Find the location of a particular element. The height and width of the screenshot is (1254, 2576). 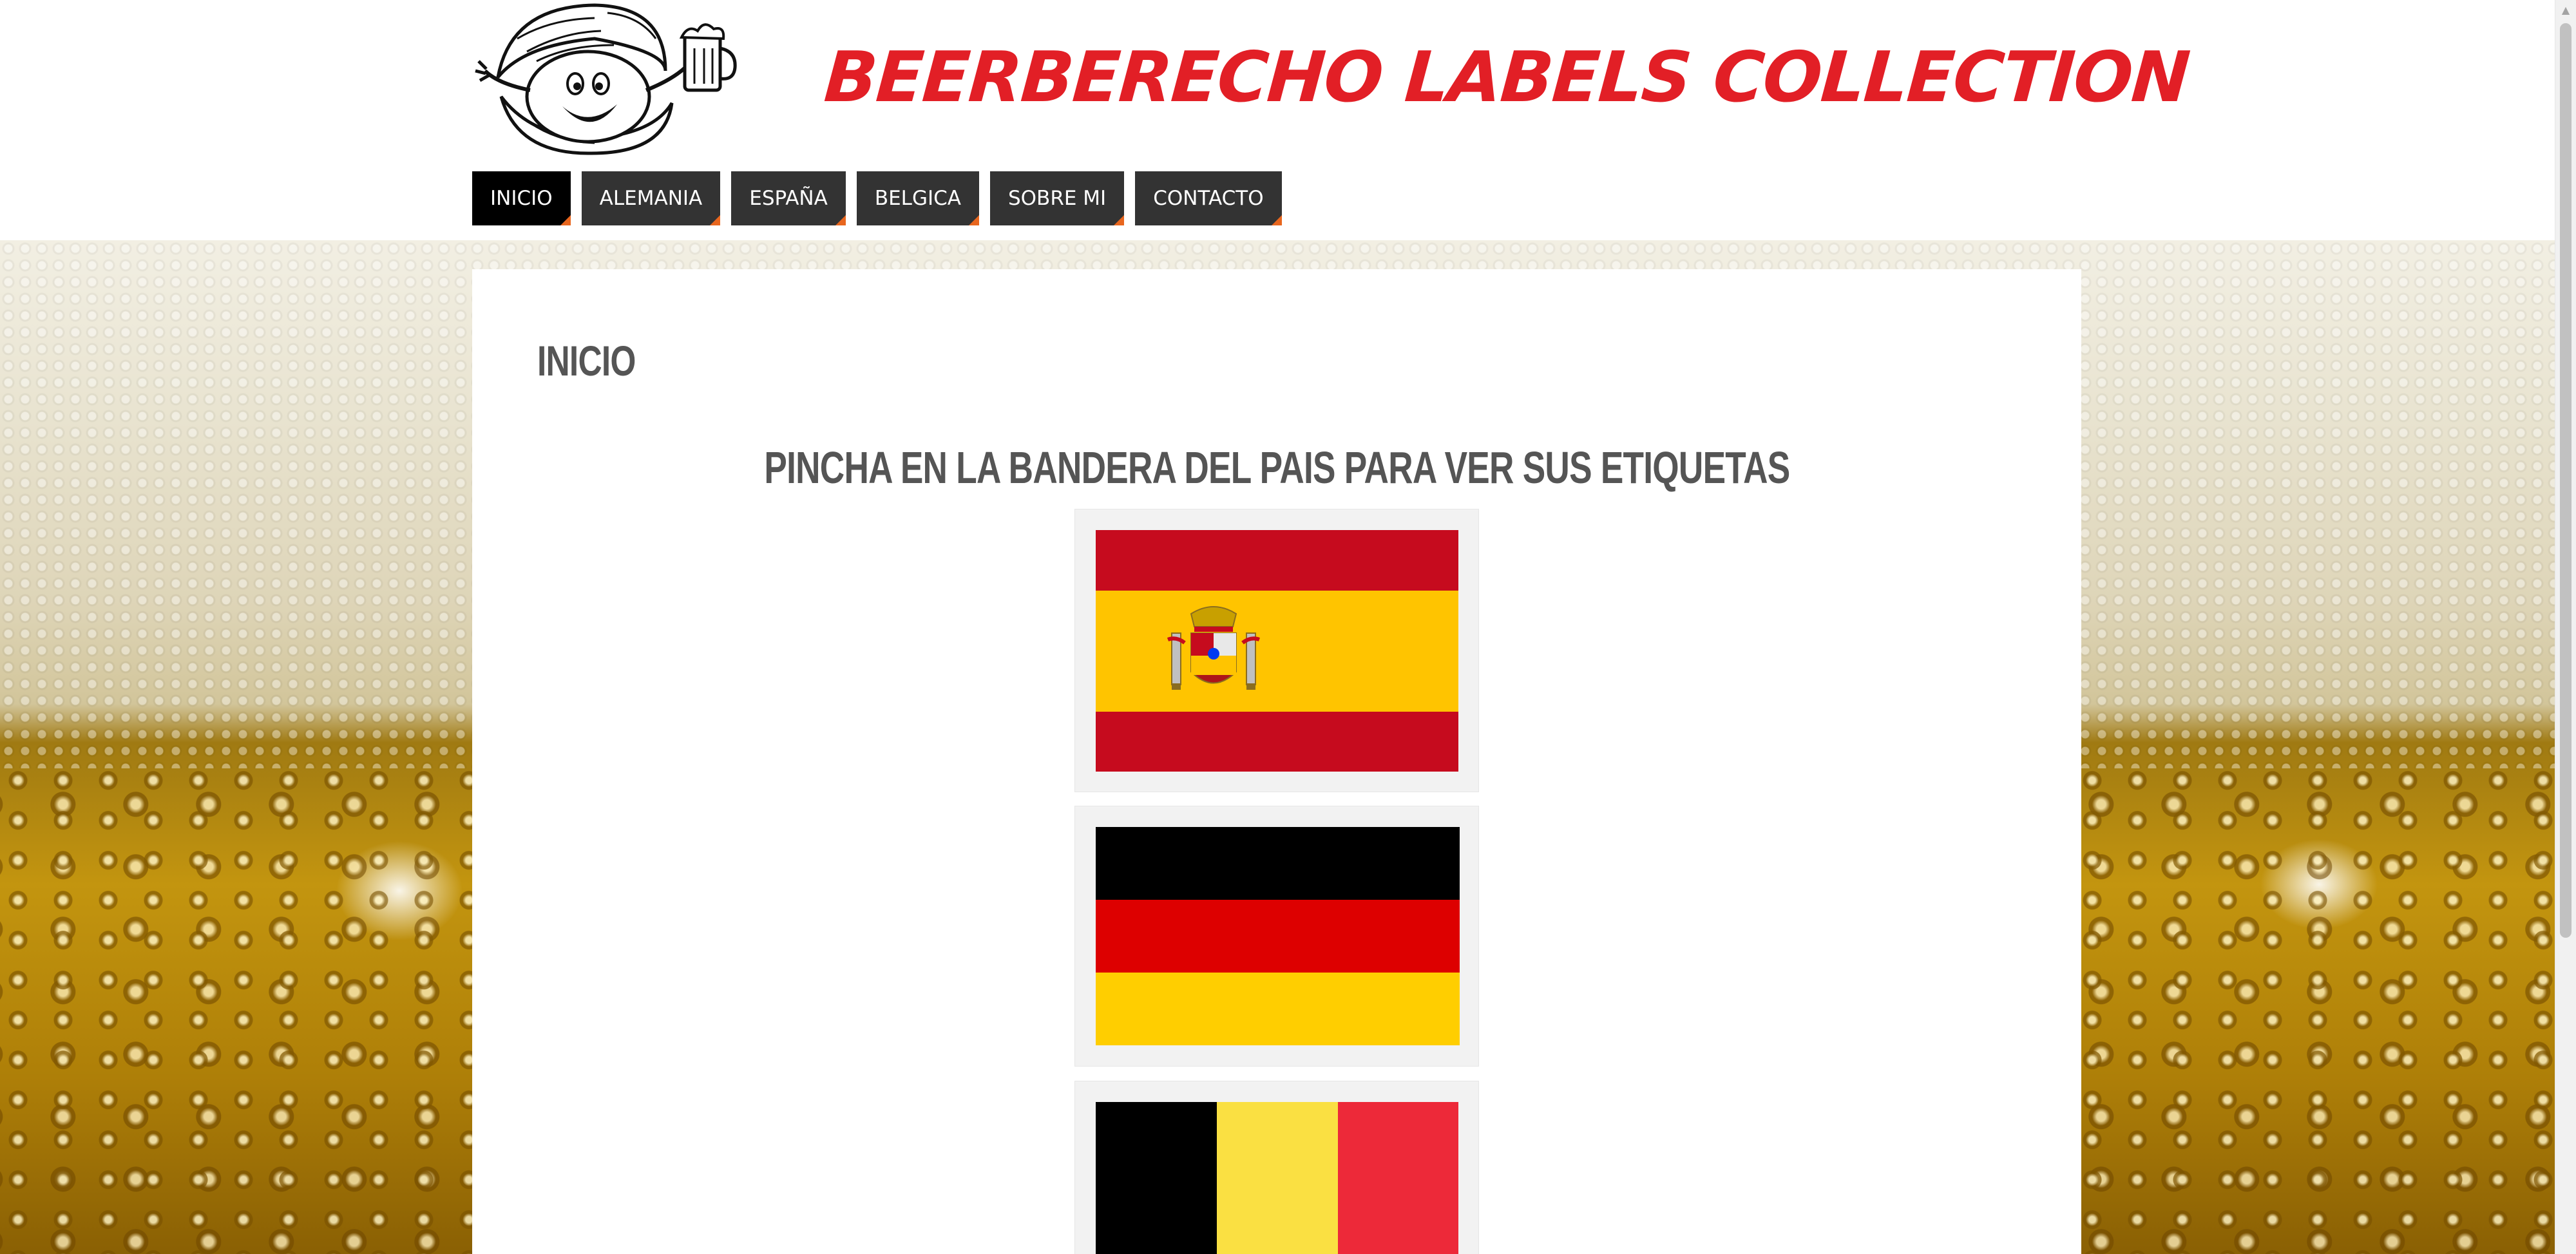

scrollbar-thumb is located at coordinates (2565, 480).